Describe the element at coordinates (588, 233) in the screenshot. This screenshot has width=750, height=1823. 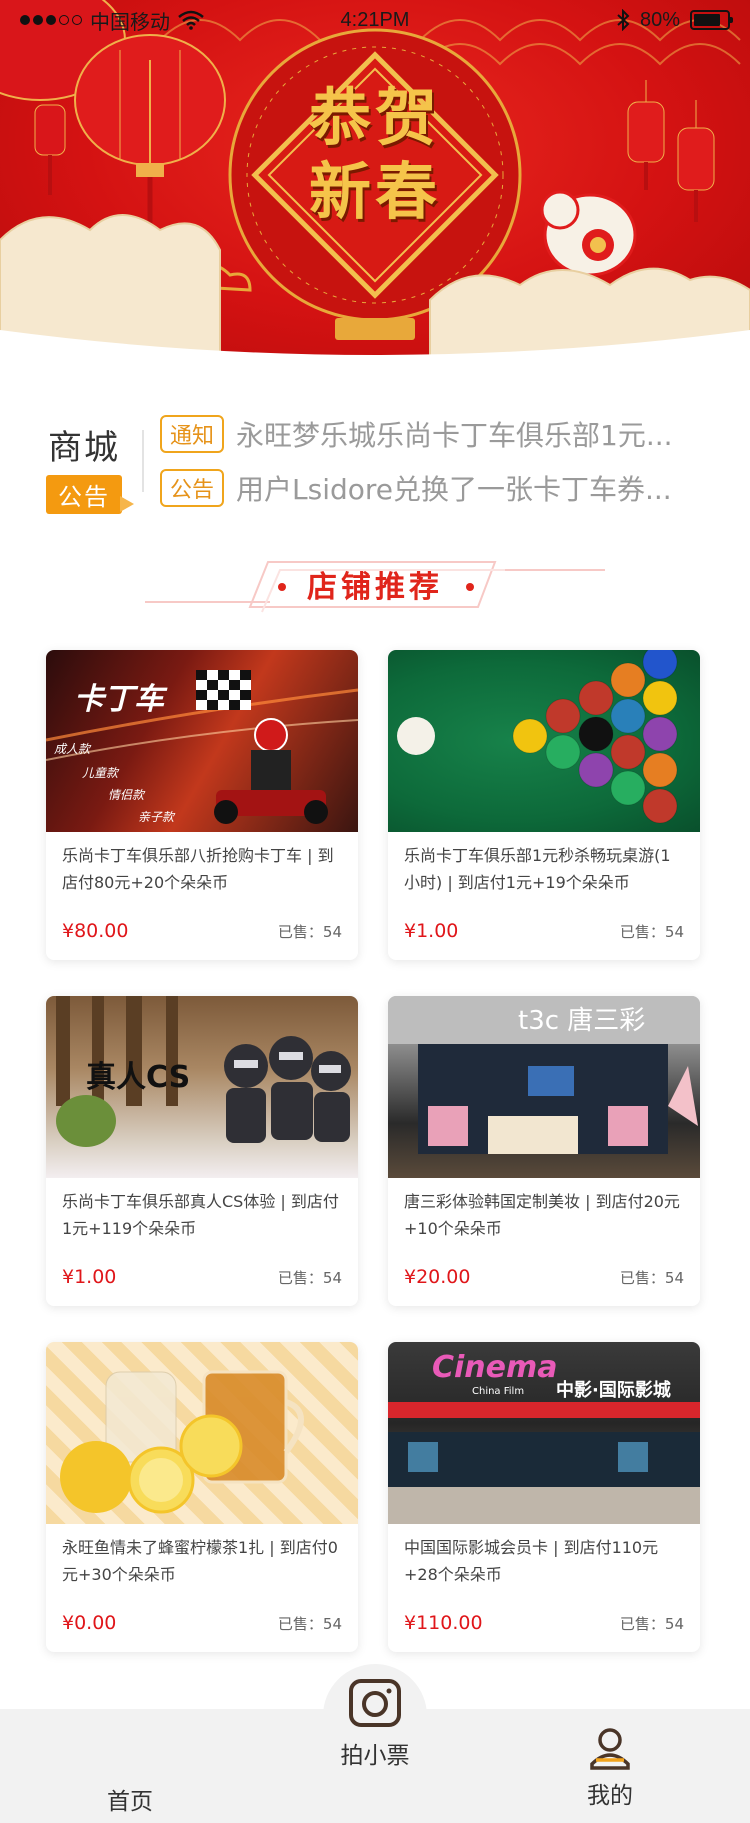
I see `rat-figure` at that location.